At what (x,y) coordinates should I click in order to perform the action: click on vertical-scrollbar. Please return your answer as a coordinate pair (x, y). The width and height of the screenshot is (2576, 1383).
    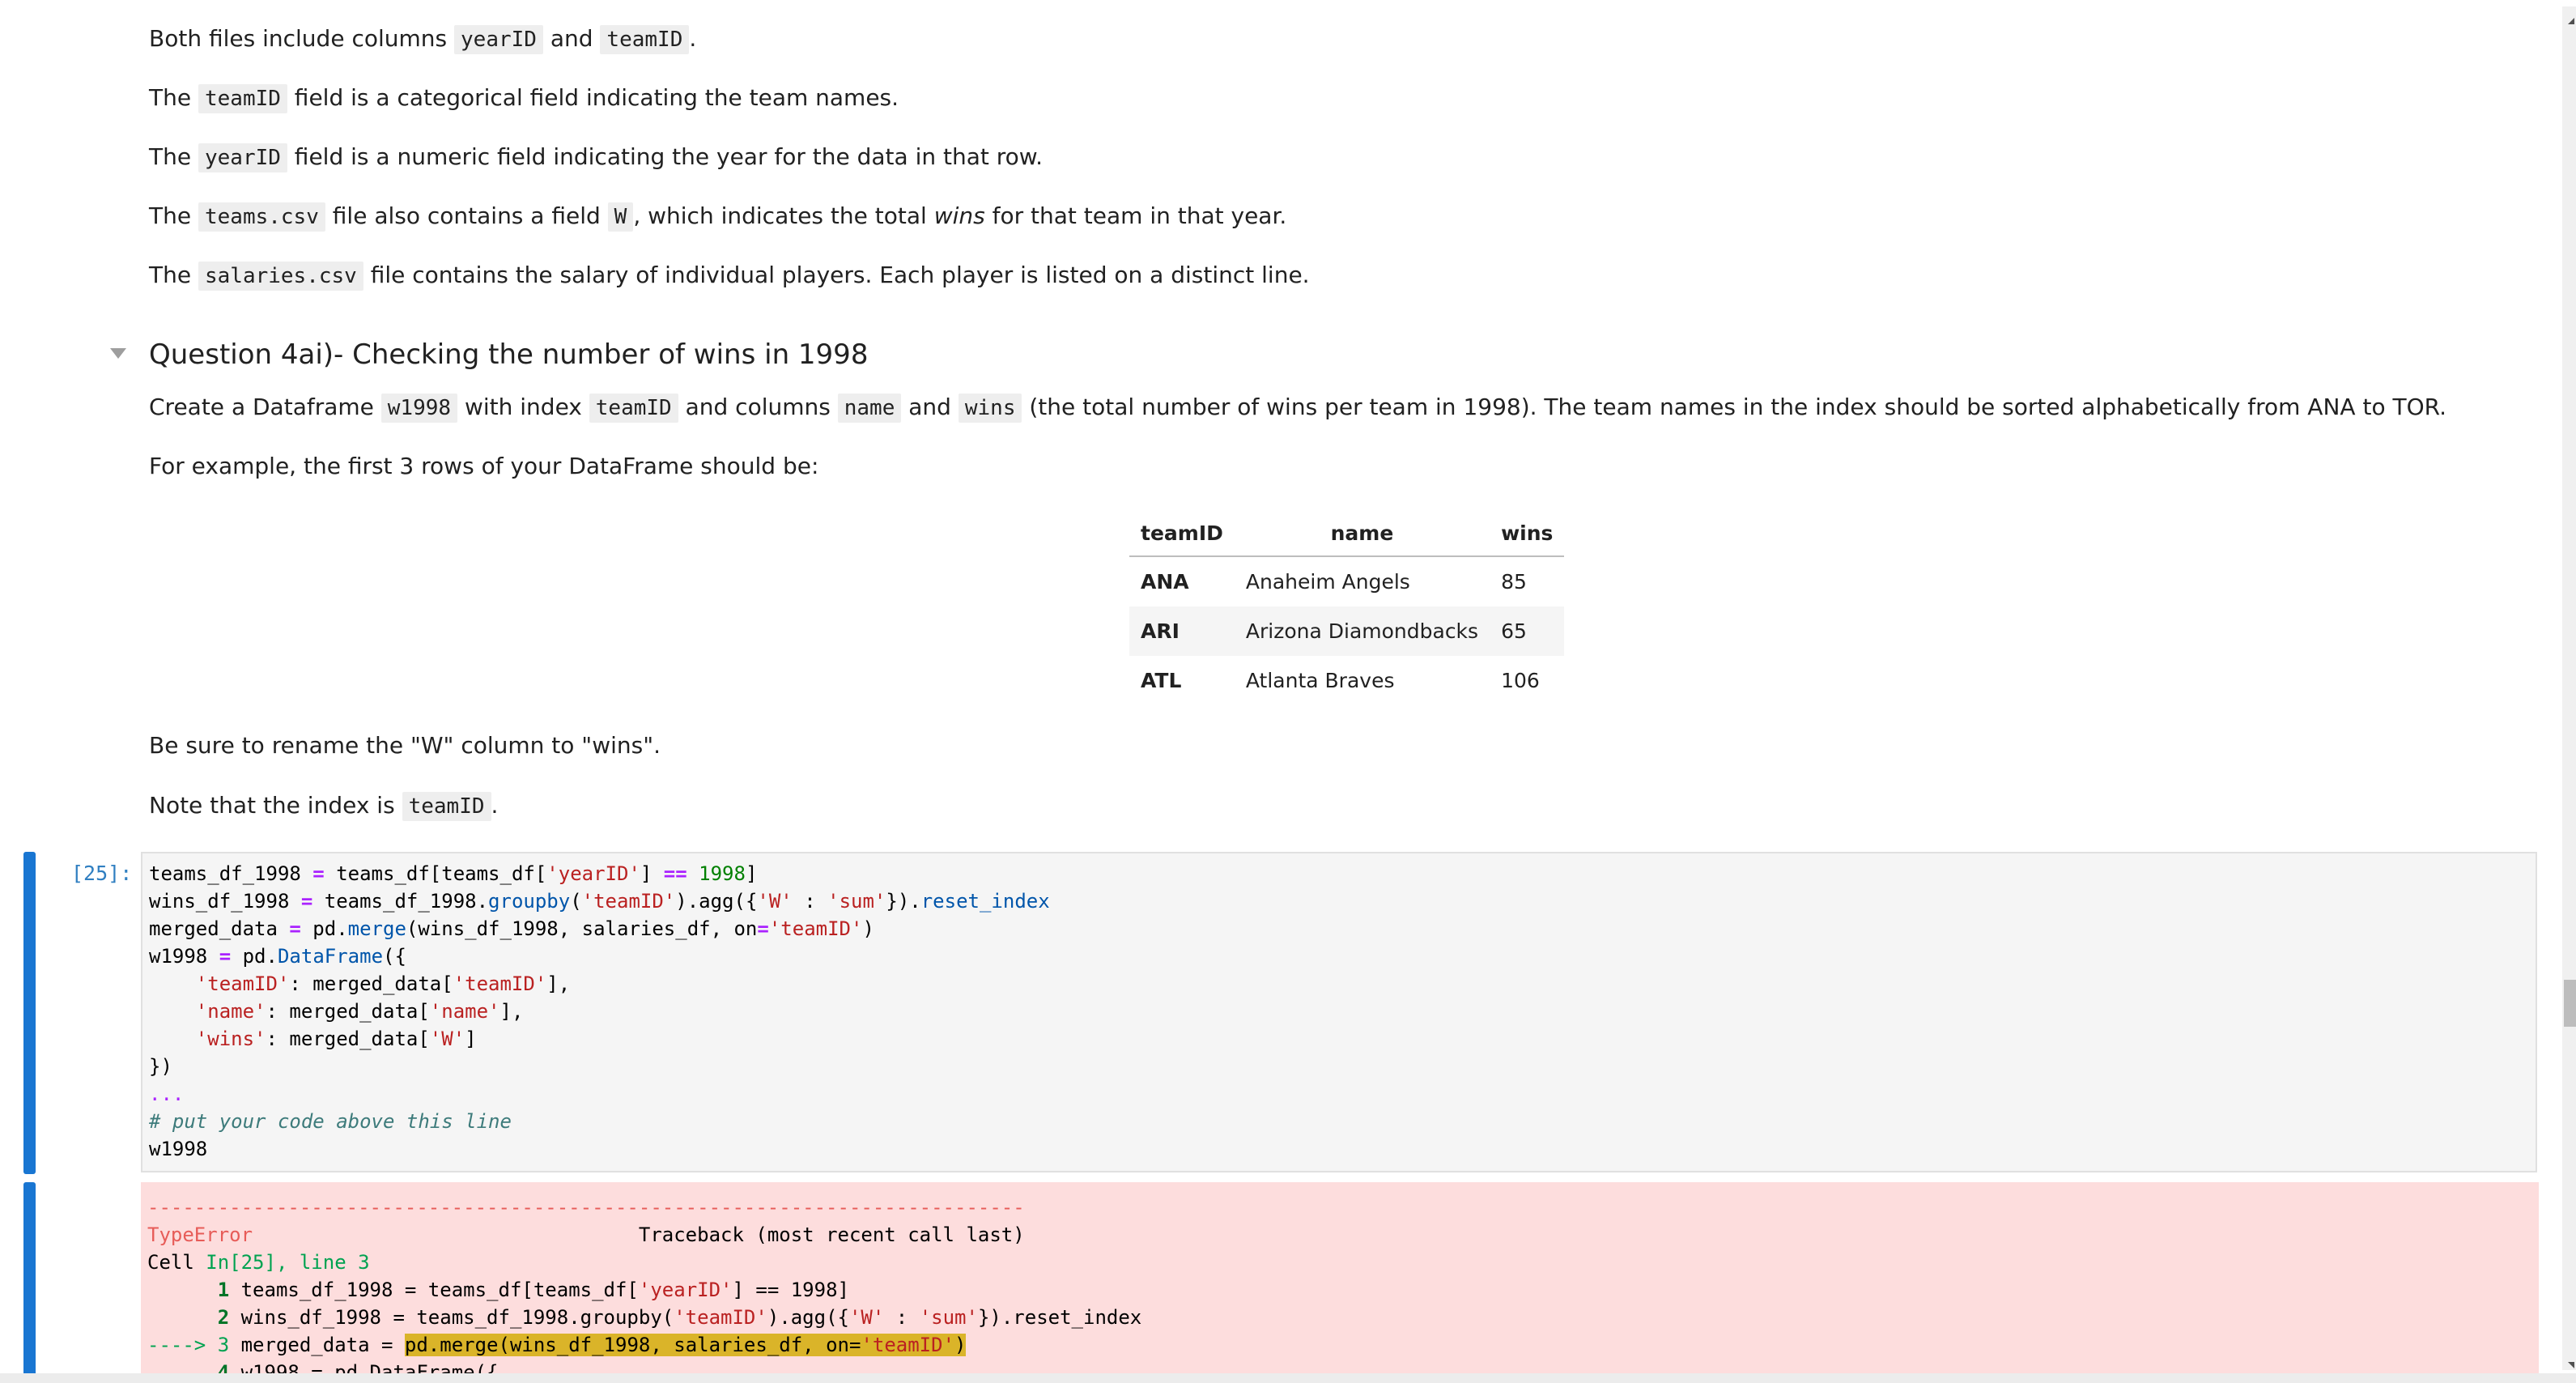
    Looking at the image, I should click on (2569, 688).